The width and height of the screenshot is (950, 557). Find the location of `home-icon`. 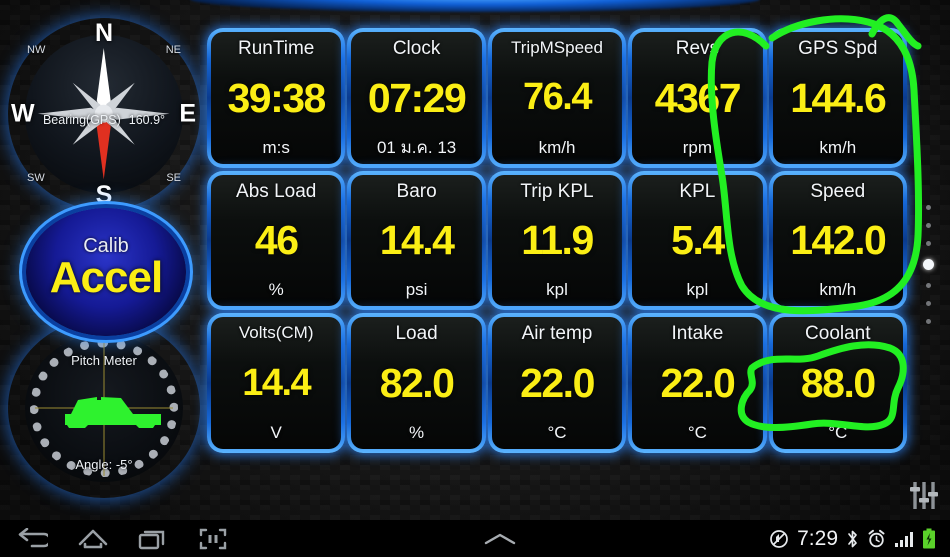

home-icon is located at coordinates (93, 539).